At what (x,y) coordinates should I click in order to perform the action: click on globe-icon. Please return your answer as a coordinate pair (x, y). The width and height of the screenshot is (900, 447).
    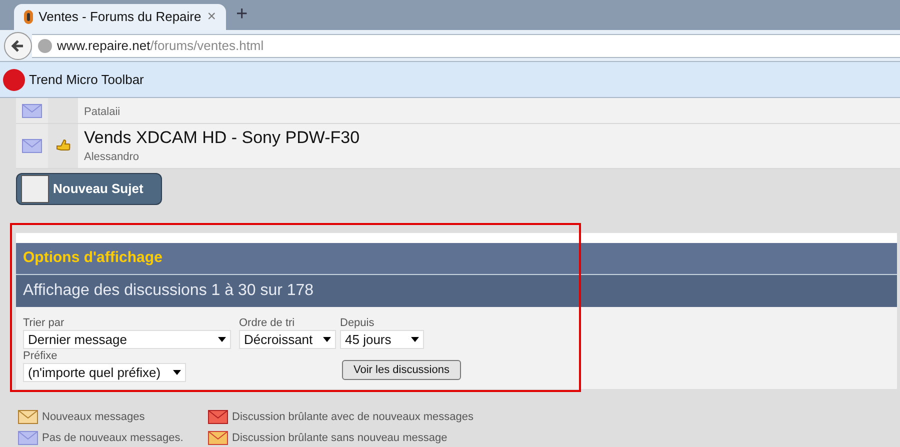
    Looking at the image, I should click on (45, 45).